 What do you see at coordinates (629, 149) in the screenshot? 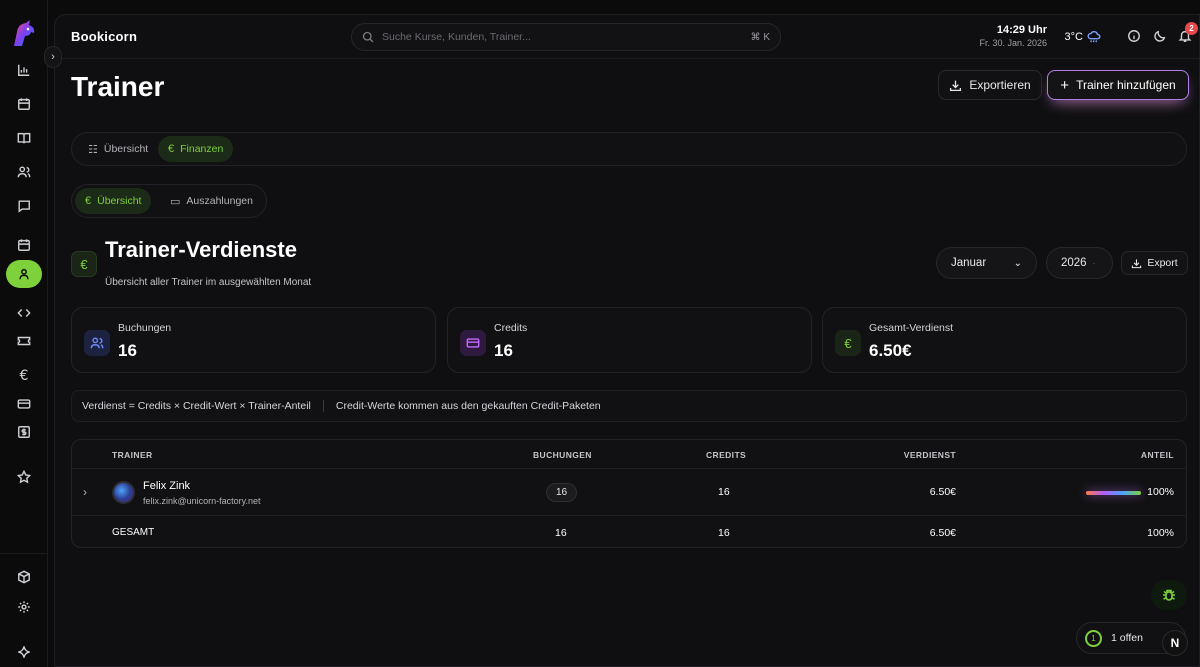
I see `main-tabs: ☷ Übersicht € Finanzen` at bounding box center [629, 149].